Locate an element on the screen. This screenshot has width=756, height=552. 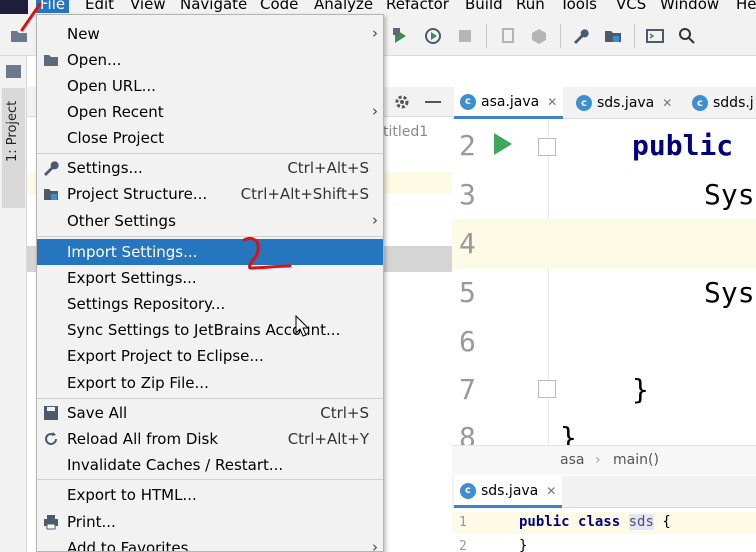
reload-icon is located at coordinates (51, 438).